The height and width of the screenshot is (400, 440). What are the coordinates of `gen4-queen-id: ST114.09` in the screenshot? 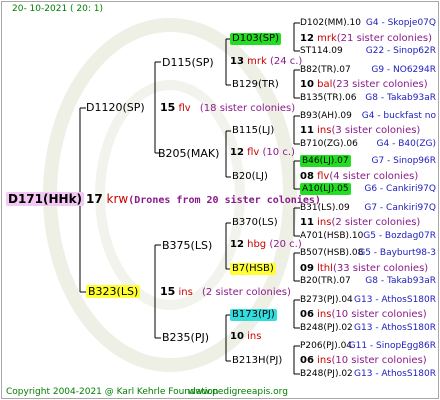 It's located at (321, 51).